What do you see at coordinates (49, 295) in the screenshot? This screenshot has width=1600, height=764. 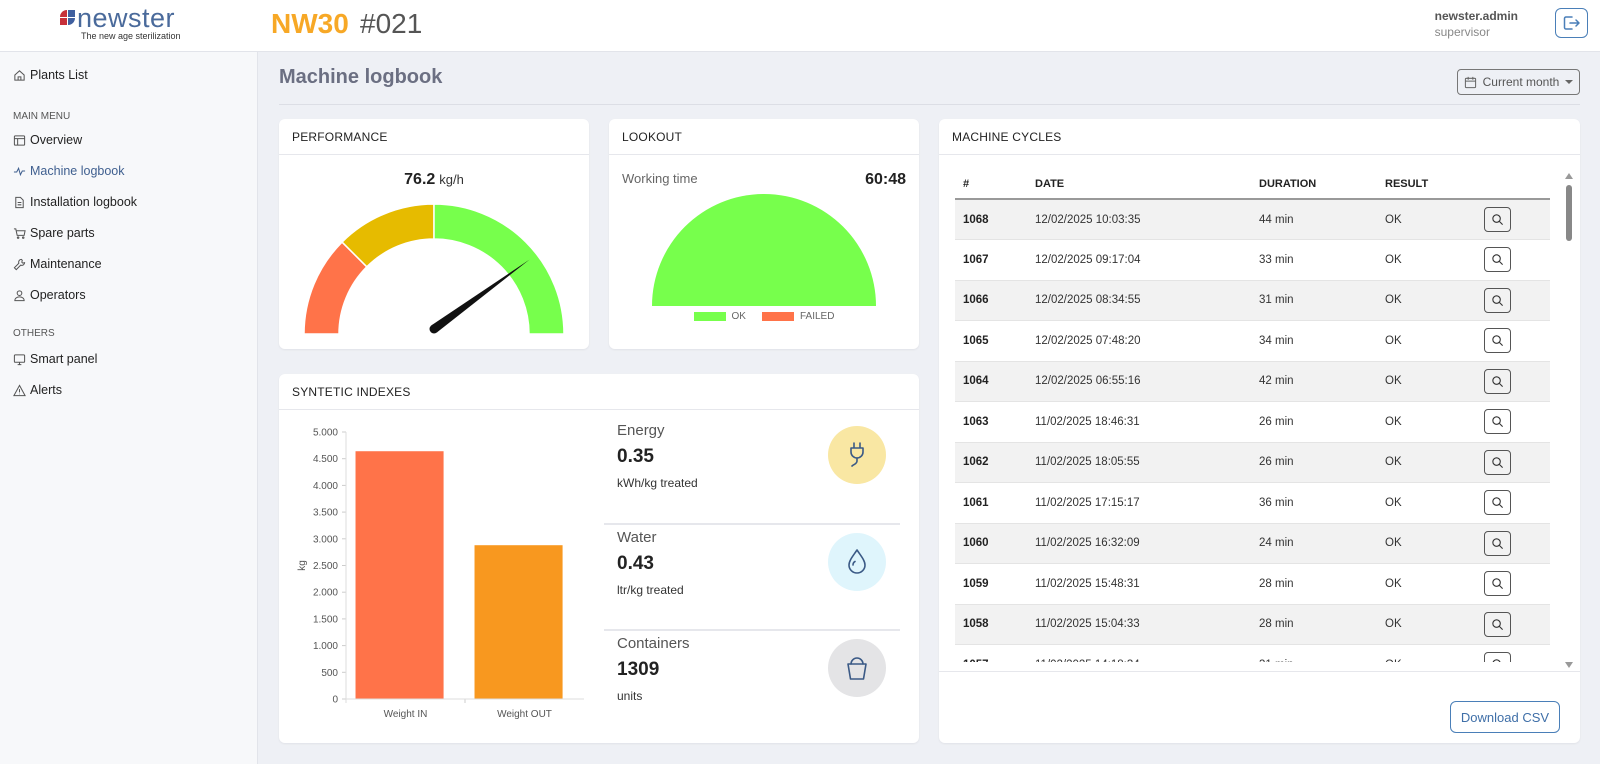 I see `sidebar-item-operators: Operators` at bounding box center [49, 295].